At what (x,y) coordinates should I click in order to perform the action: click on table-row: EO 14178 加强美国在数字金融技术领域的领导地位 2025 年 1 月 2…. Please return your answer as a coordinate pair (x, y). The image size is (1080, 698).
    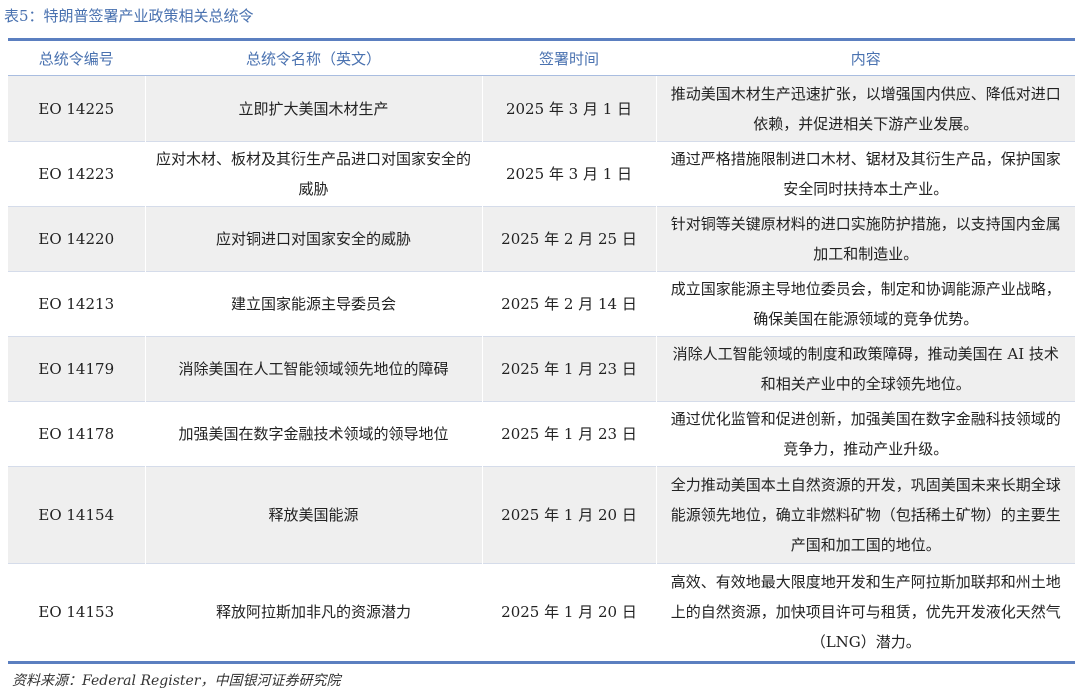
    Looking at the image, I should click on (541, 434).